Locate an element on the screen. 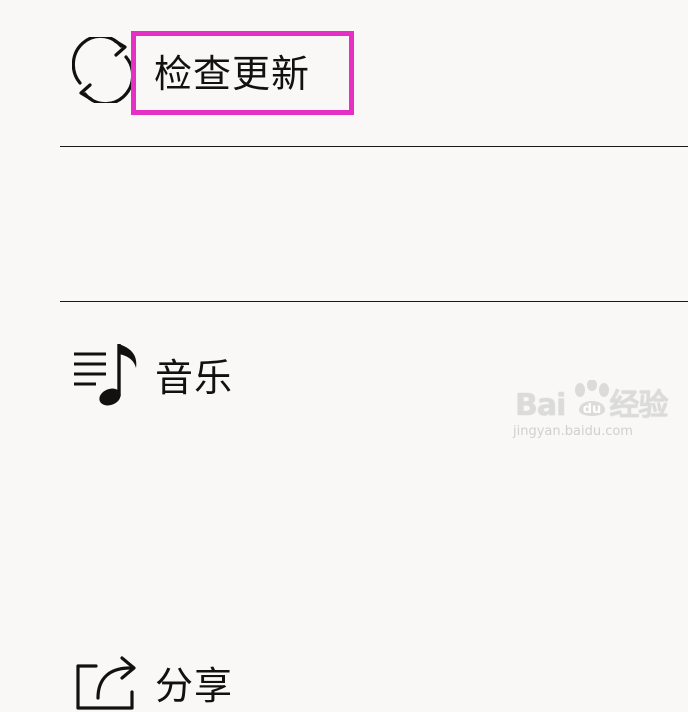  check-update-label: 检查更新 is located at coordinates (232, 74).